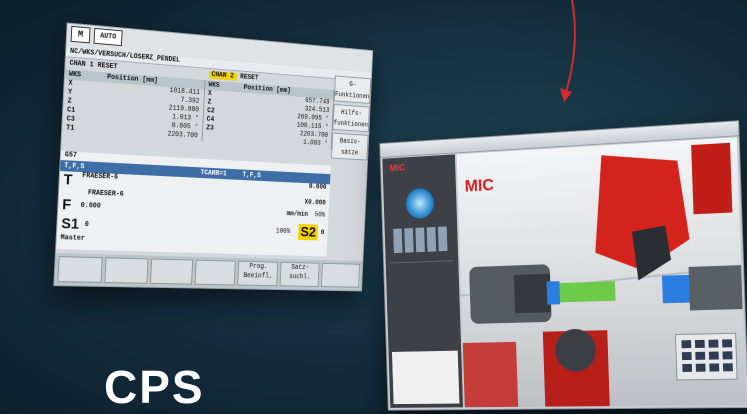 This screenshot has width=747, height=414. Describe the element at coordinates (322, 232) in the screenshot. I see `spindle-2-value: 0` at that location.